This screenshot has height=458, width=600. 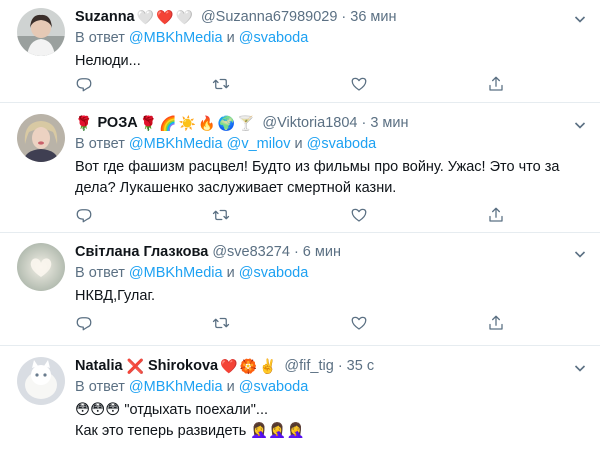 I want to click on sun-emoji: ☀️, so click(x=187, y=123).